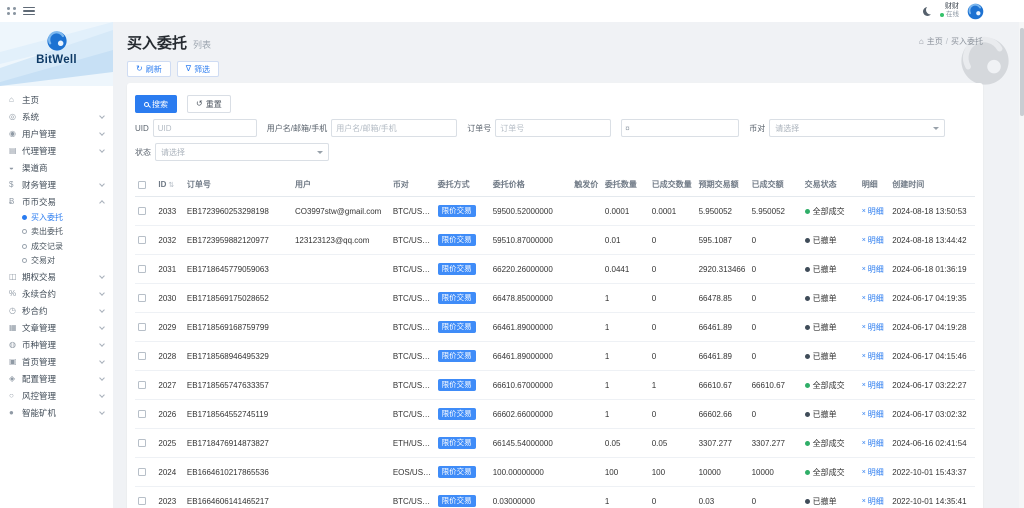 The image size is (1024, 508). I want to click on sidebar-item-options: ◫ 期权交易, so click(56, 276).